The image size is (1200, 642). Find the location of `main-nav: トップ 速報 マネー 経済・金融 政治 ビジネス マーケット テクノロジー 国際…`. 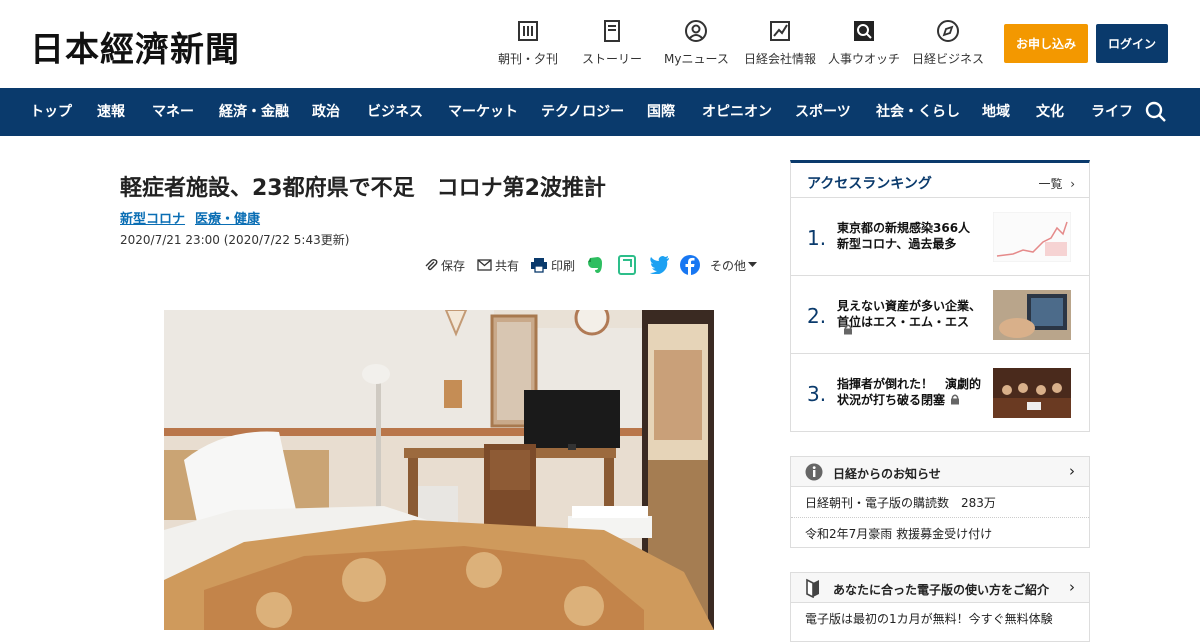

main-nav: トップ 速報 マネー 経済・金融 政治 ビジネス マーケット テクノロジー 国際… is located at coordinates (600, 112).